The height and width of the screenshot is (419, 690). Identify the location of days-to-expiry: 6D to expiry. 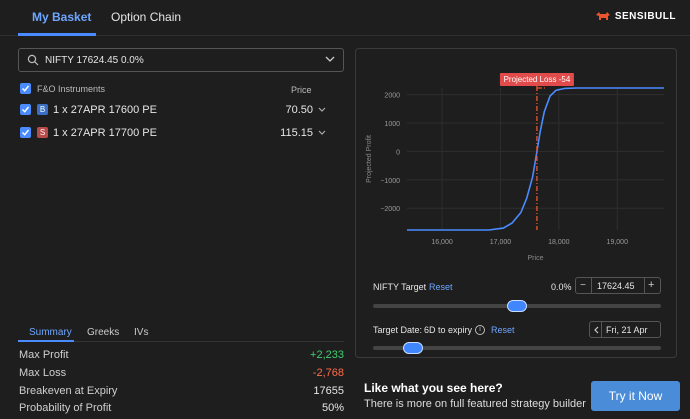
(448, 330).